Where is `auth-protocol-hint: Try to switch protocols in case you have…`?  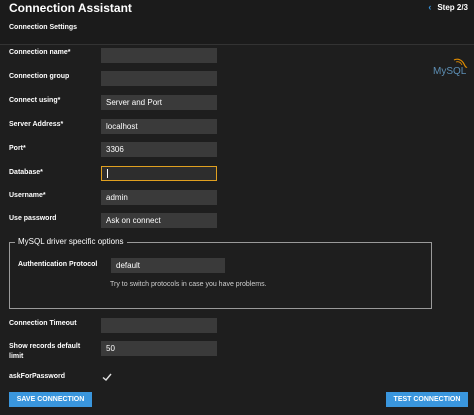 auth-protocol-hint: Try to switch protocols in case you have… is located at coordinates (188, 284).